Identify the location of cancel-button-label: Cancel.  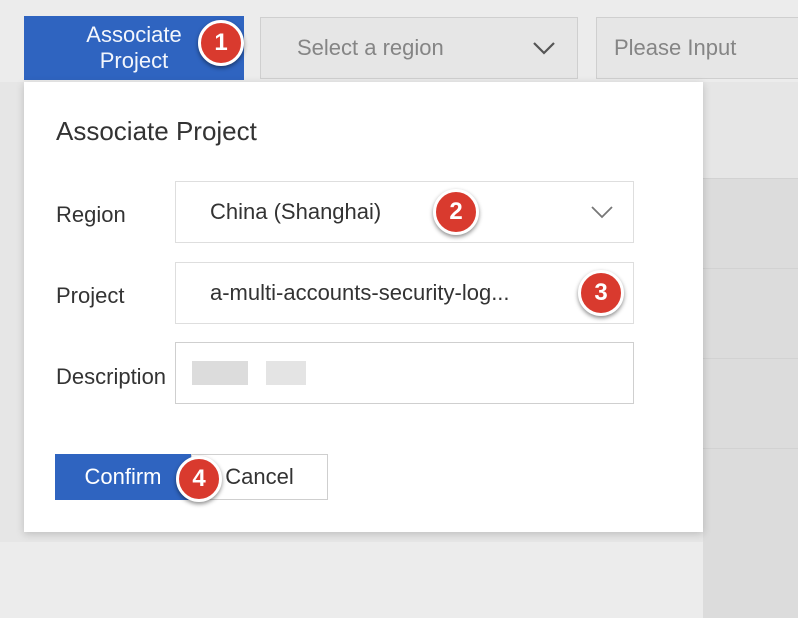
(259, 476).